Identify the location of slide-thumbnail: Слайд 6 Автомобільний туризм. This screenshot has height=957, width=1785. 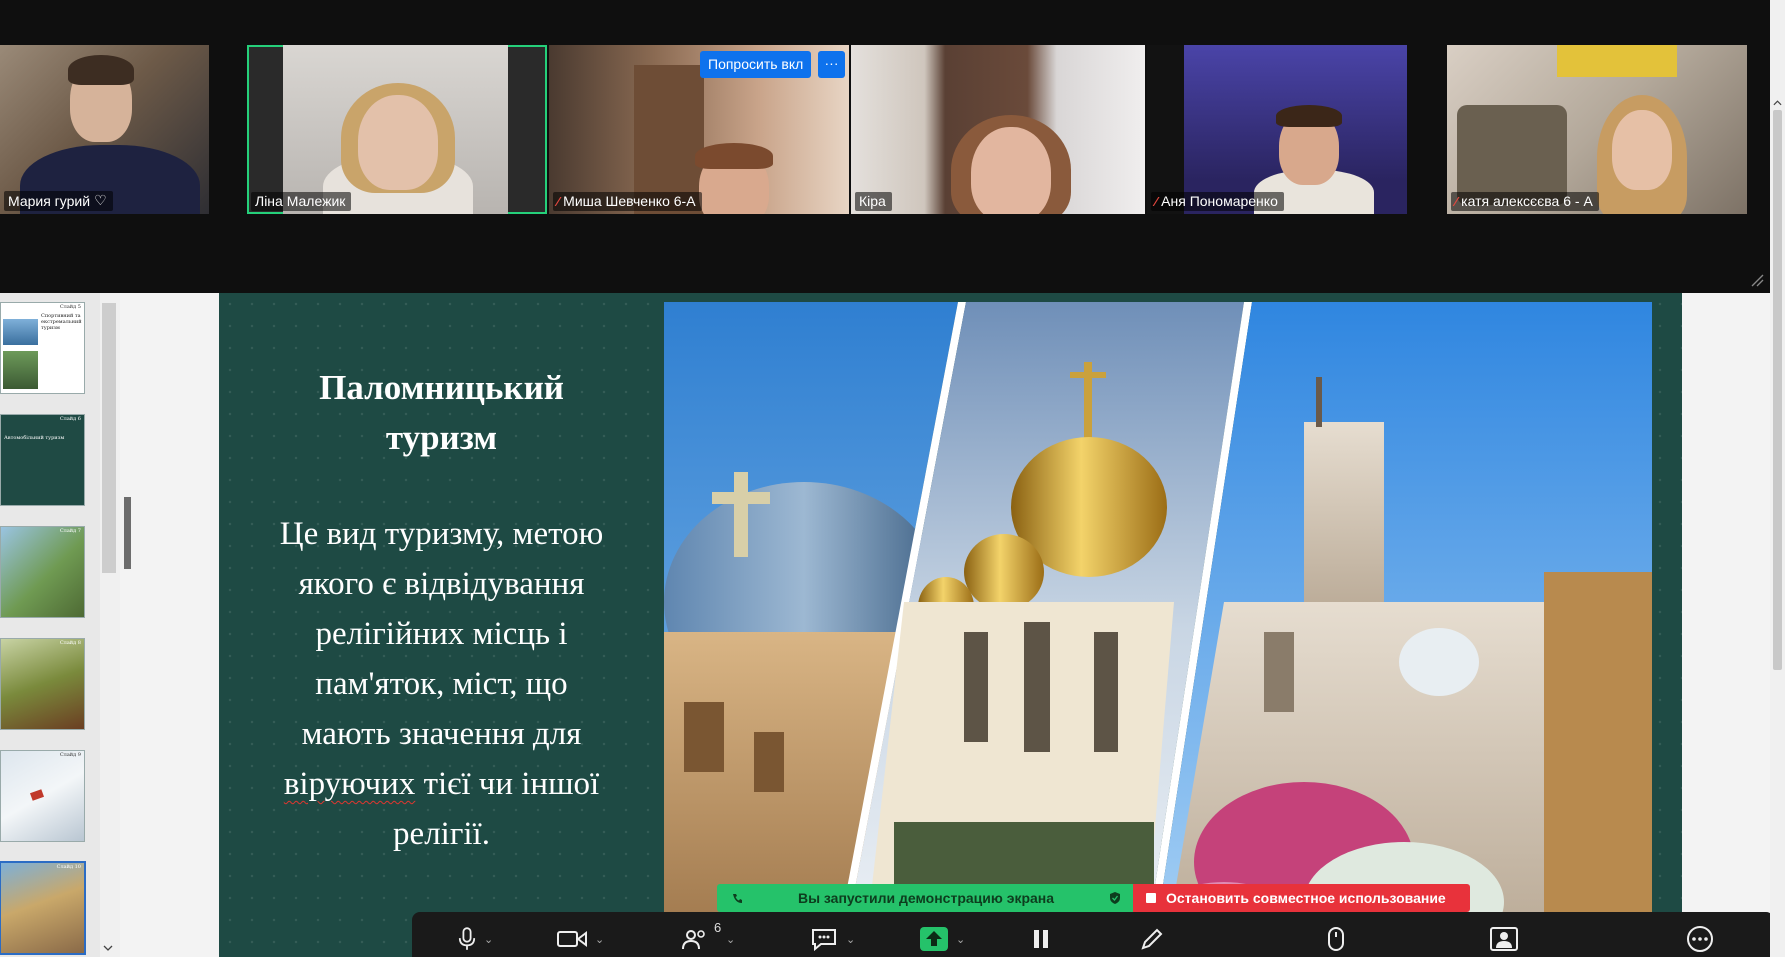
(42, 460).